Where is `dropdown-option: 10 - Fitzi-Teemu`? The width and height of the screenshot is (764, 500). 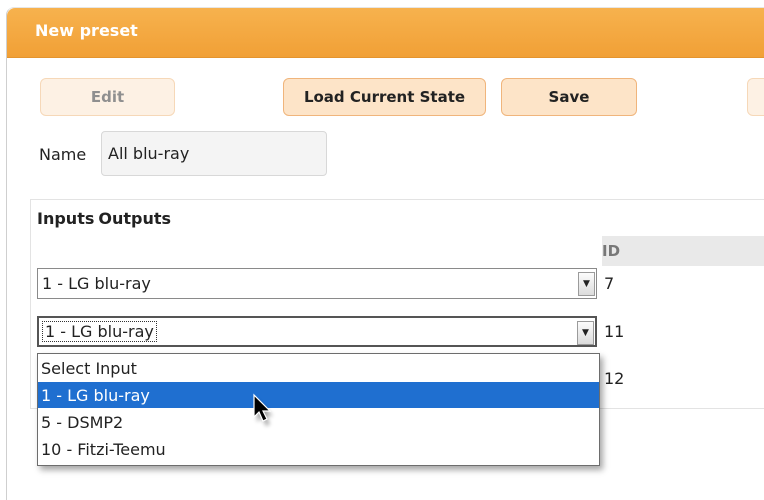
dropdown-option: 10 - Fitzi-Teemu is located at coordinates (318, 449).